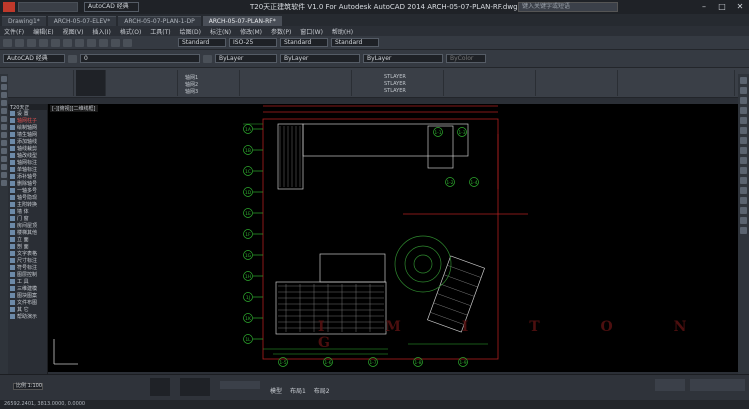 The height and width of the screenshot is (409, 749). I want to click on tool-palettes-icon, so click(127, 42).